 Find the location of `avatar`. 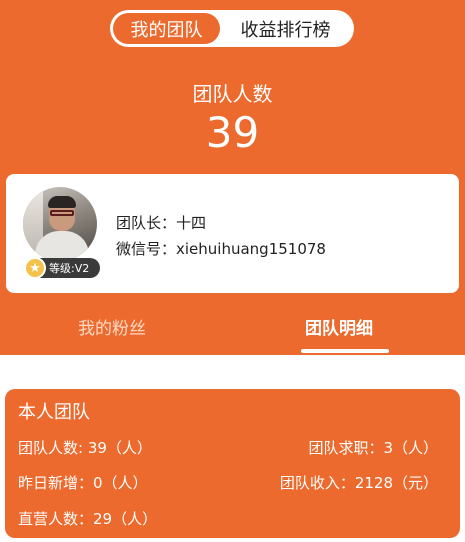

avatar is located at coordinates (60, 224).